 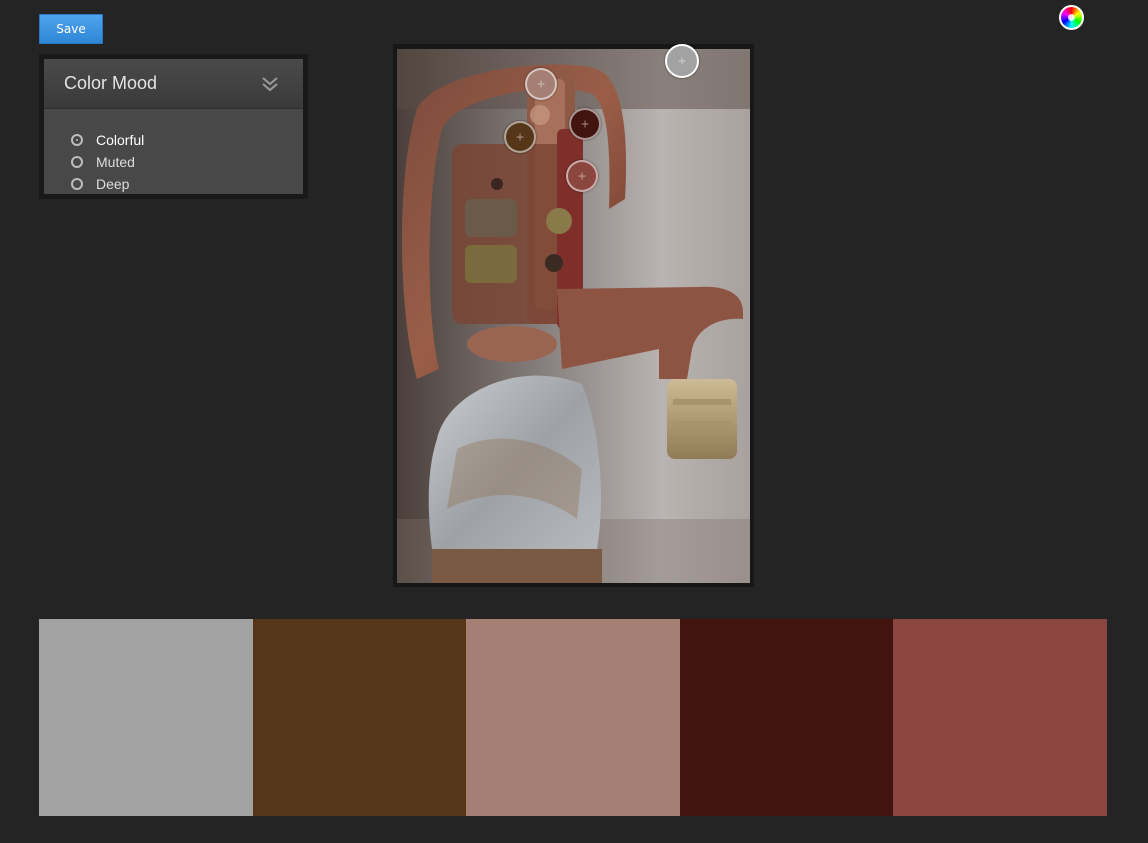 I want to click on color-picker-1: +, so click(x=682, y=61).